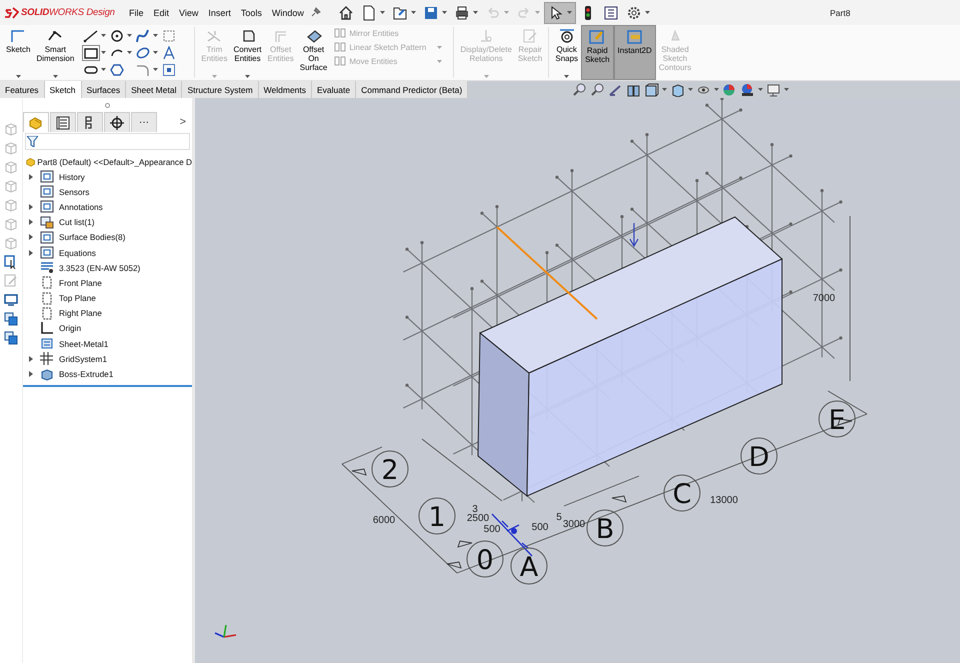 This screenshot has width=960, height=663. I want to click on select-icon, so click(11, 262).